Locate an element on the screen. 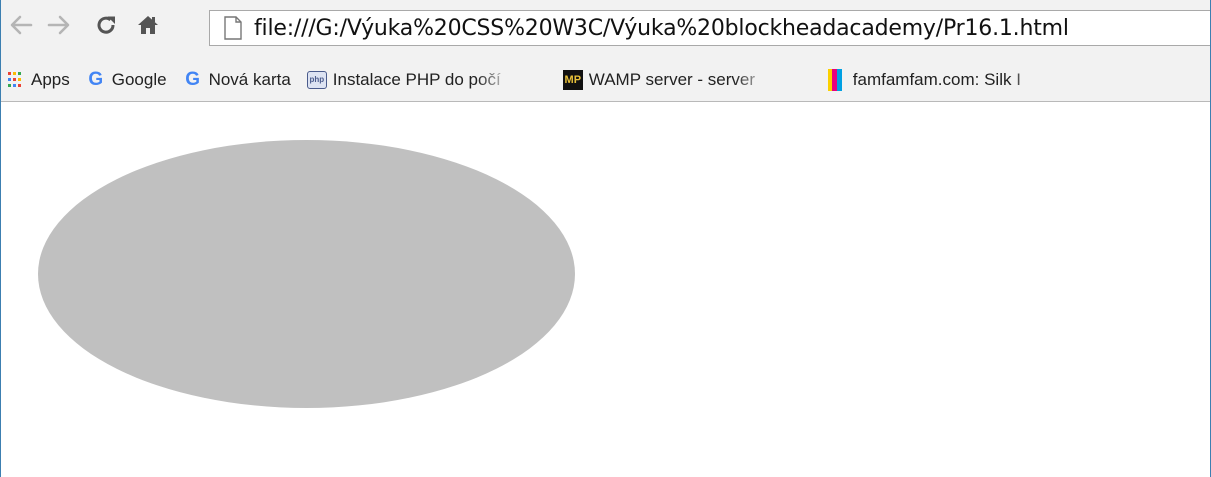 Image resolution: width=1211 pixels, height=477 pixels. bookmark-nova-karta: G Nová karta is located at coordinates (238, 80).